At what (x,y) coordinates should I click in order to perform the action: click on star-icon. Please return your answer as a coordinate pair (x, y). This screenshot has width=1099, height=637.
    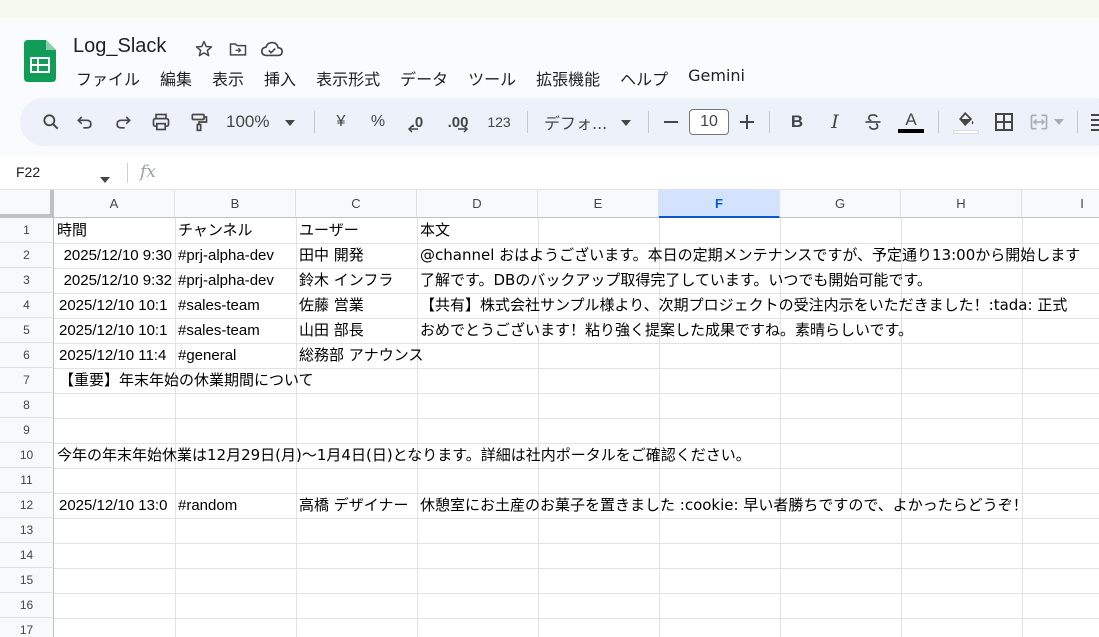
    Looking at the image, I should click on (204, 49).